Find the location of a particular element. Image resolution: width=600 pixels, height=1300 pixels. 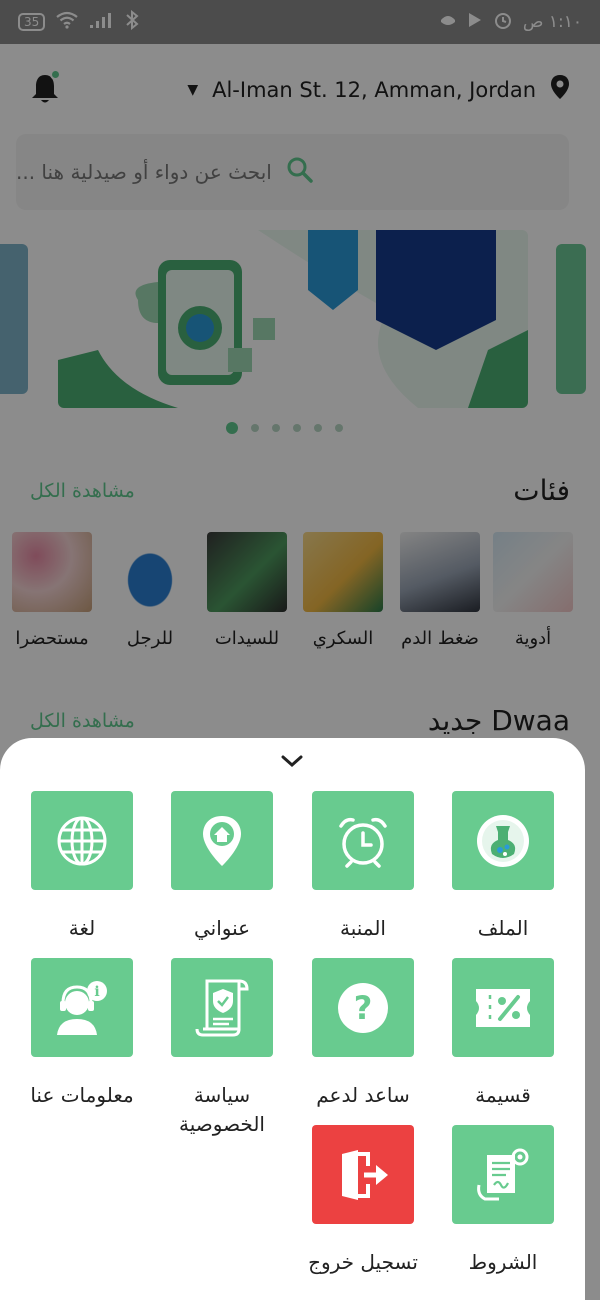

collapse-chevron-icon is located at coordinates (292, 761).